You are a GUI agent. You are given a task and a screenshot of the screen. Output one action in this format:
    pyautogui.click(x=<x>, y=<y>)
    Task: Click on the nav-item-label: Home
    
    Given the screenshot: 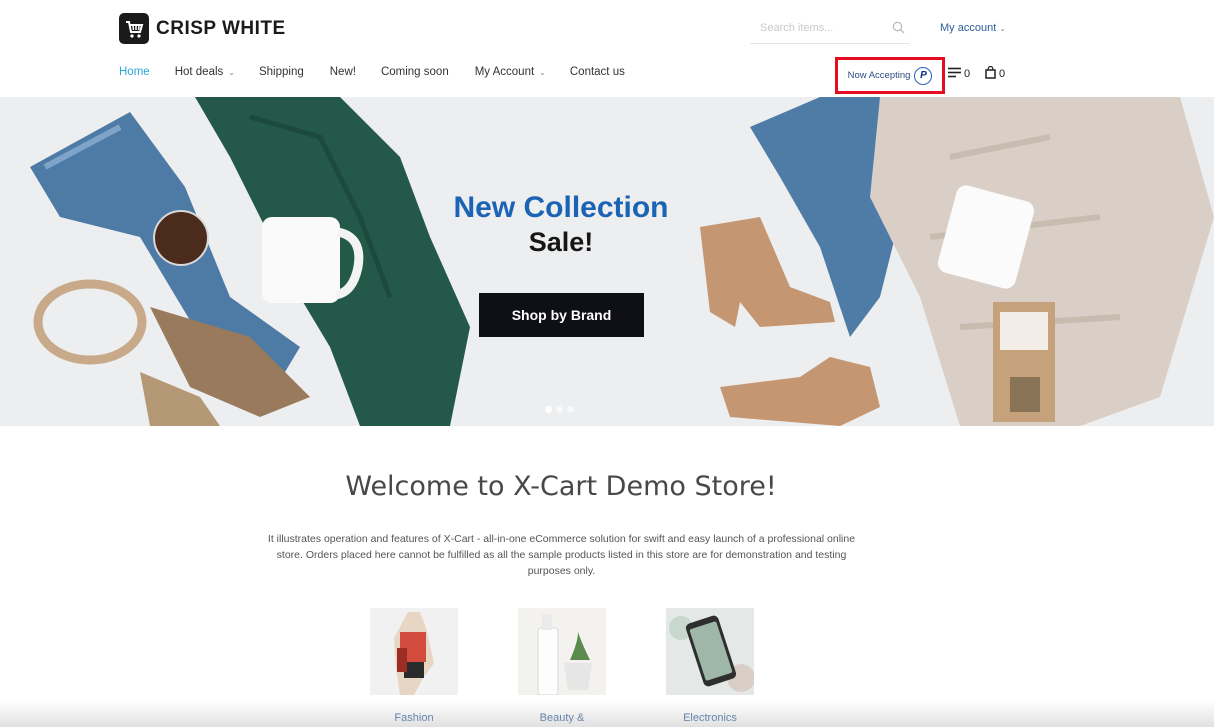 What is the action you would take?
    pyautogui.click(x=134, y=72)
    